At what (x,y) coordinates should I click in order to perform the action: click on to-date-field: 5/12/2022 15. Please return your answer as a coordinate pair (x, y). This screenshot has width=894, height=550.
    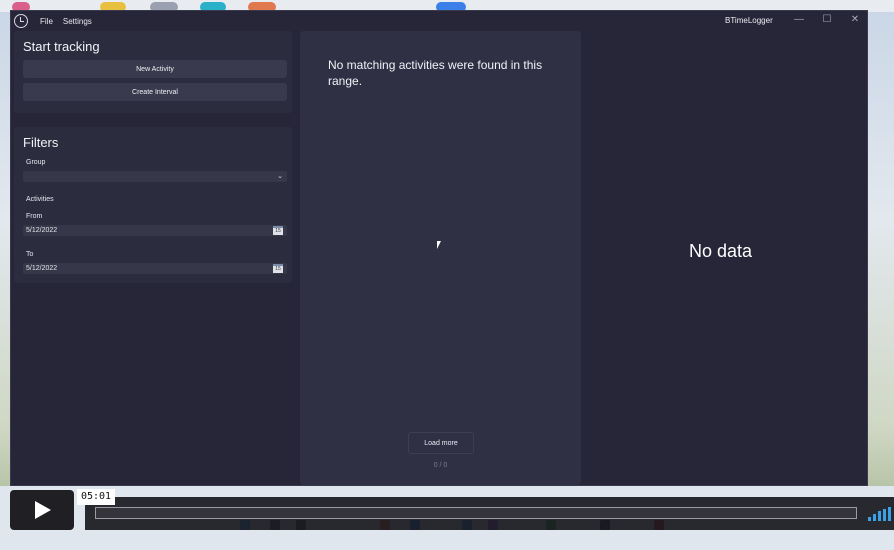
    Looking at the image, I should click on (155, 268).